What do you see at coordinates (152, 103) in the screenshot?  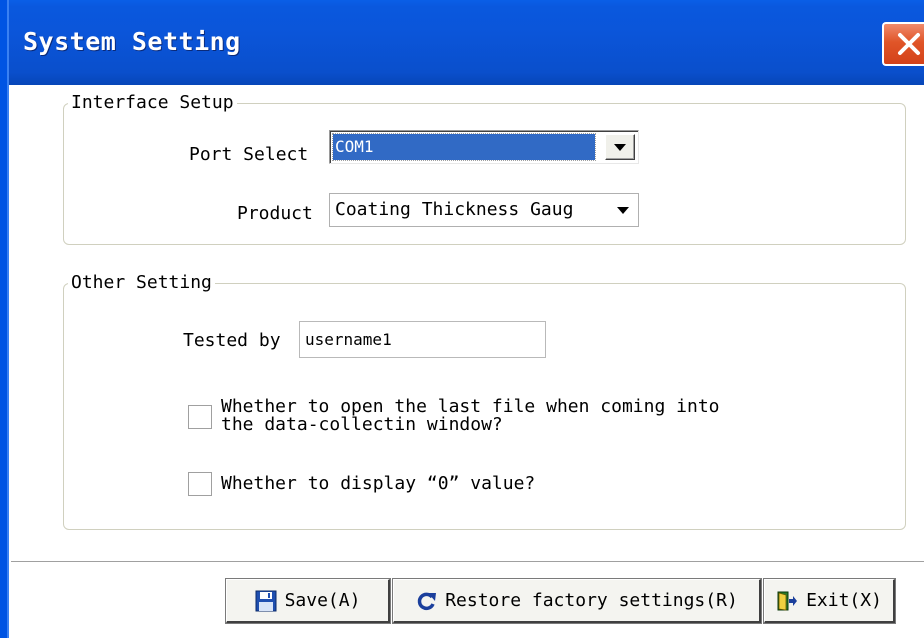 I see `interface-setup-title: Interface Setup` at bounding box center [152, 103].